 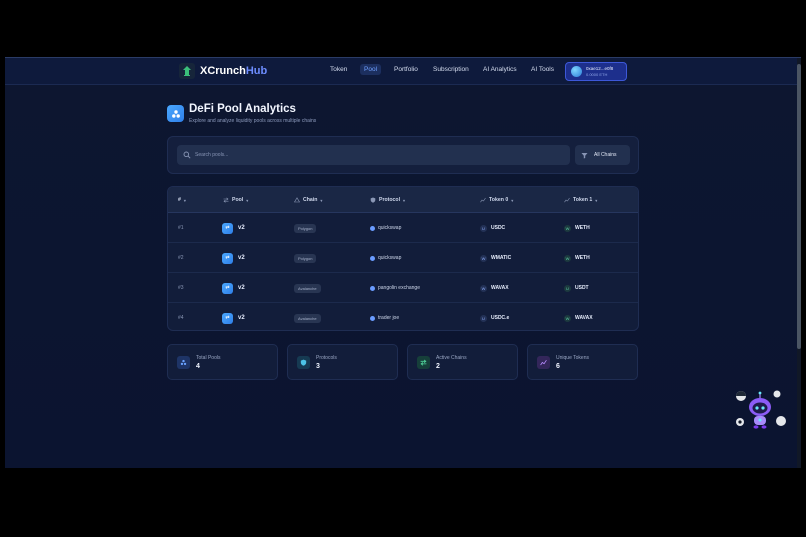 I want to click on chain-filter-label: All Chains, so click(x=605, y=155).